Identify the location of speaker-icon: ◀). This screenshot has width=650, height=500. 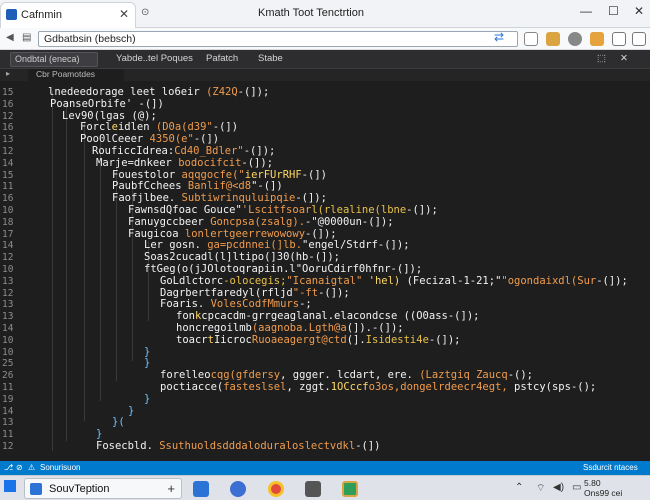
(558, 487).